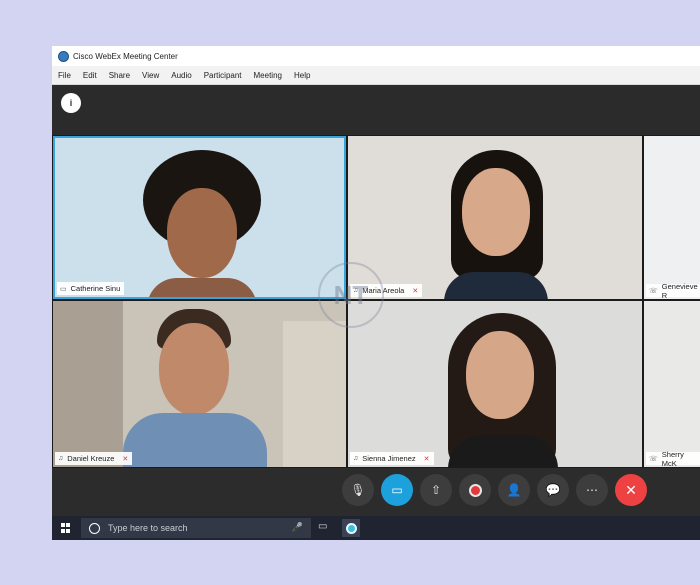 Image resolution: width=700 pixels, height=585 pixels. Describe the element at coordinates (125, 56) in the screenshot. I see `window-title: Cisco WebEx Meeting Center` at that location.